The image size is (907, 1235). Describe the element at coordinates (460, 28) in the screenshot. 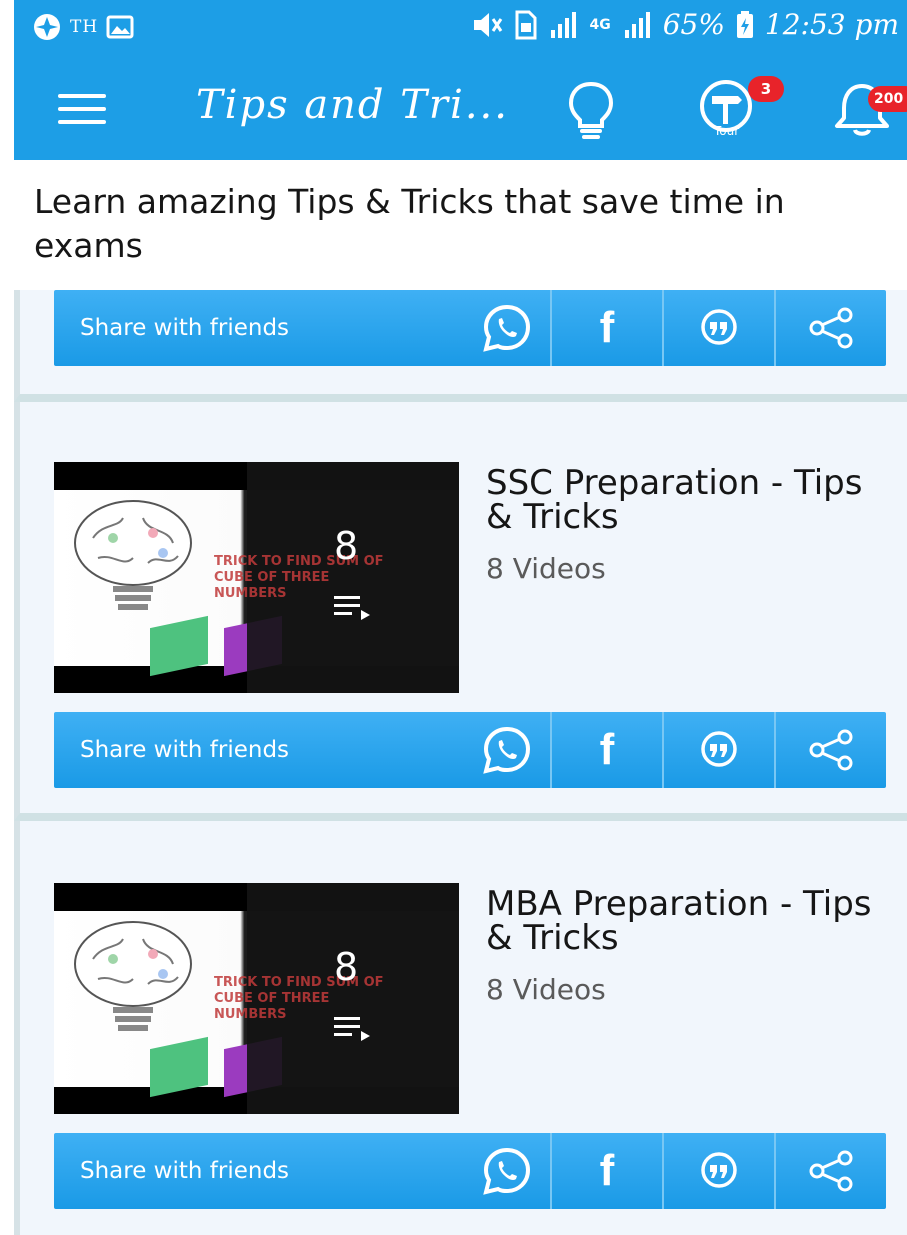

I see `status-bar: TH 4G 65% 12:53 pm` at that location.